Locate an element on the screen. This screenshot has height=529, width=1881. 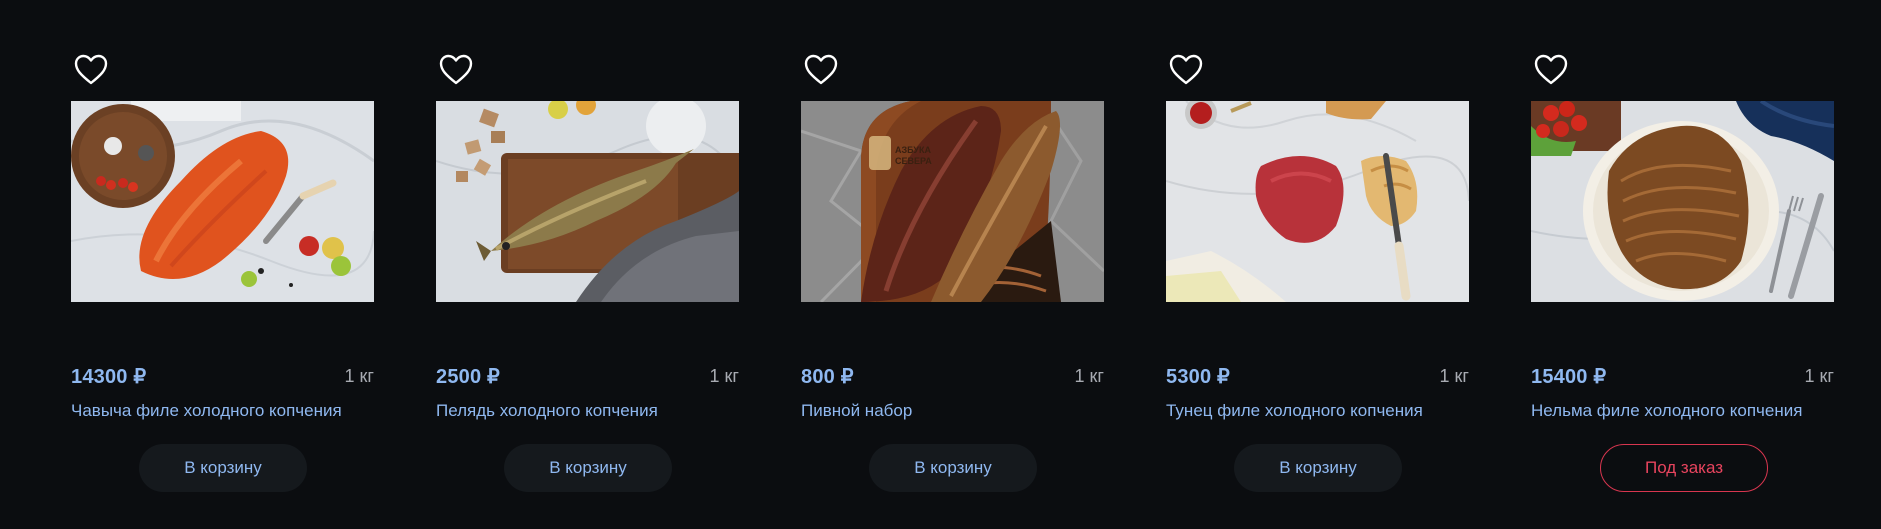
product-price: 5300 ₽ is located at coordinates (1198, 377).